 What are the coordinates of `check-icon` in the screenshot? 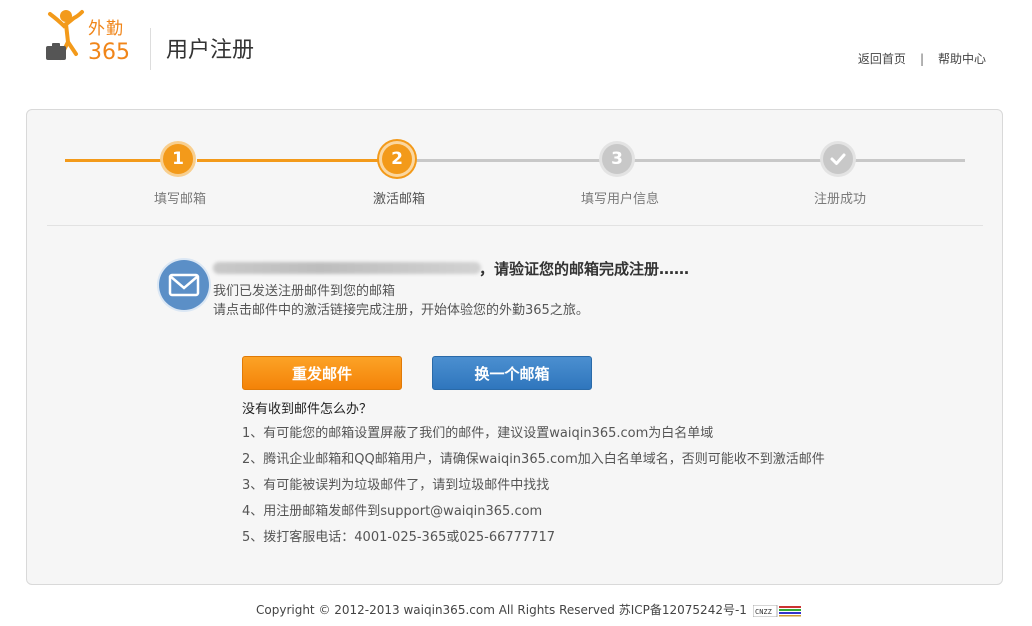 It's located at (838, 159).